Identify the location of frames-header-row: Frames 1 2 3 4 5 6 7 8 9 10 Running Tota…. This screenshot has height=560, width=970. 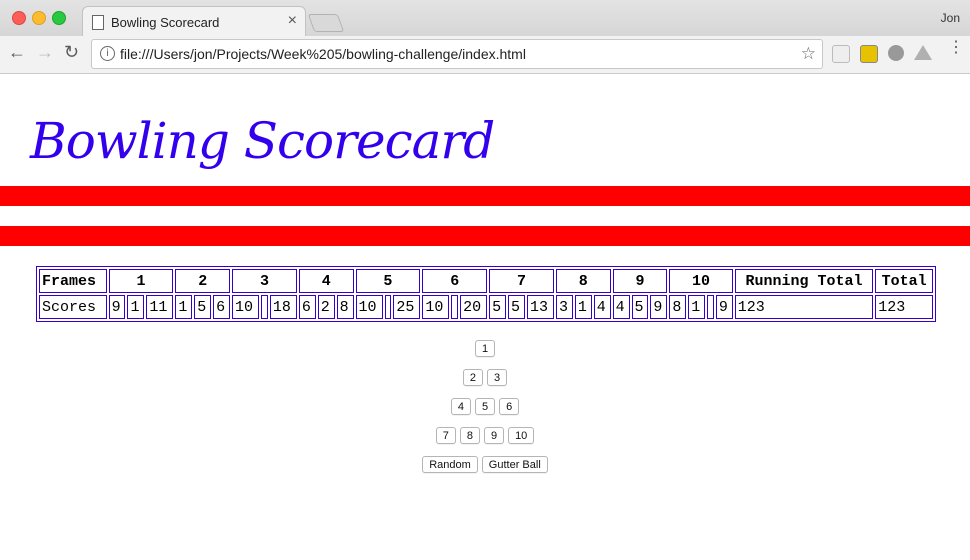
(486, 281).